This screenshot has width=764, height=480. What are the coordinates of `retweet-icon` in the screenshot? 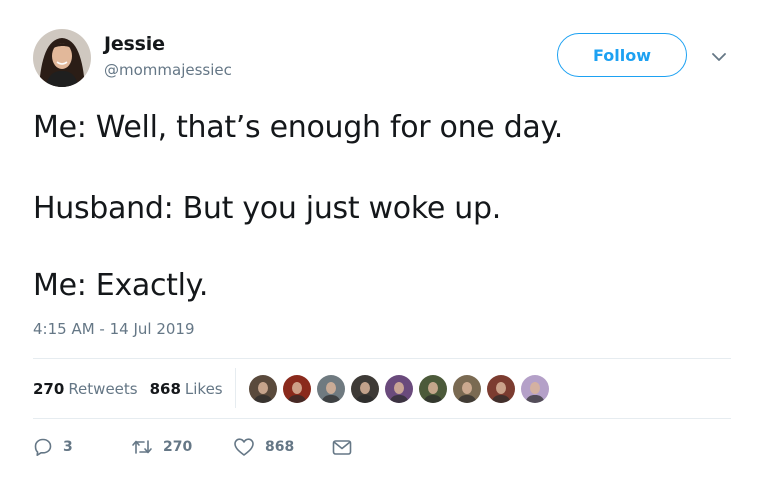 It's located at (142, 447).